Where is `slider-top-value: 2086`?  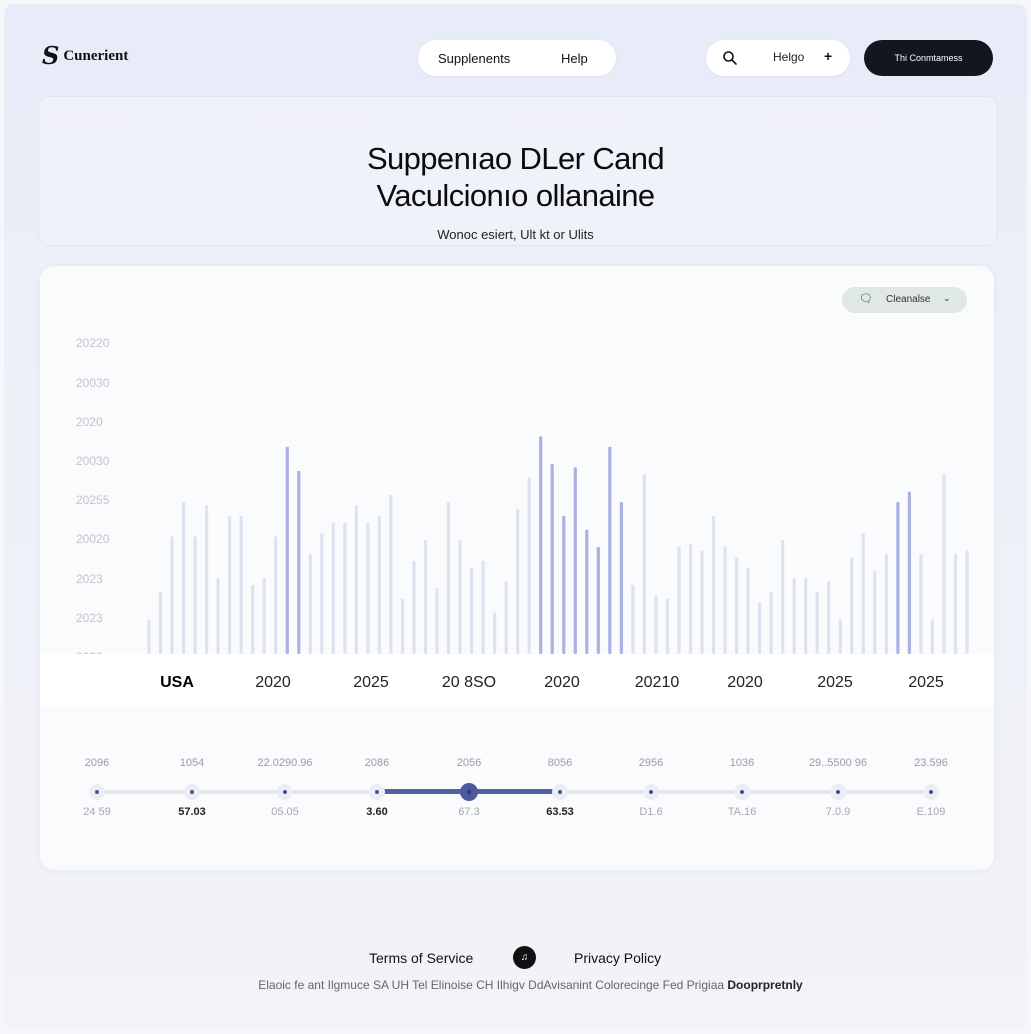 slider-top-value: 2086 is located at coordinates (377, 763).